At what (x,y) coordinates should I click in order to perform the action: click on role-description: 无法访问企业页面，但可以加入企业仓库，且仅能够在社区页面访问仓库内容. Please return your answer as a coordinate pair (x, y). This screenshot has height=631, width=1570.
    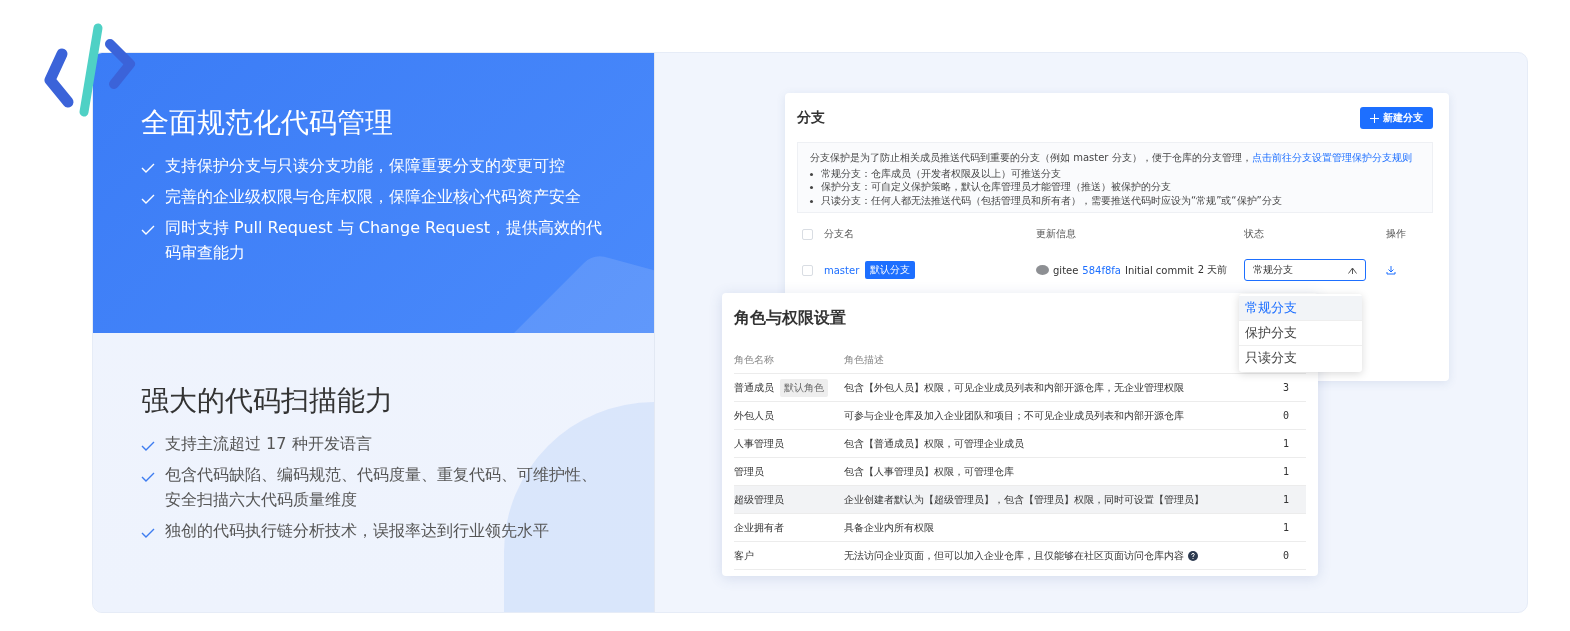
    Looking at the image, I should click on (1014, 555).